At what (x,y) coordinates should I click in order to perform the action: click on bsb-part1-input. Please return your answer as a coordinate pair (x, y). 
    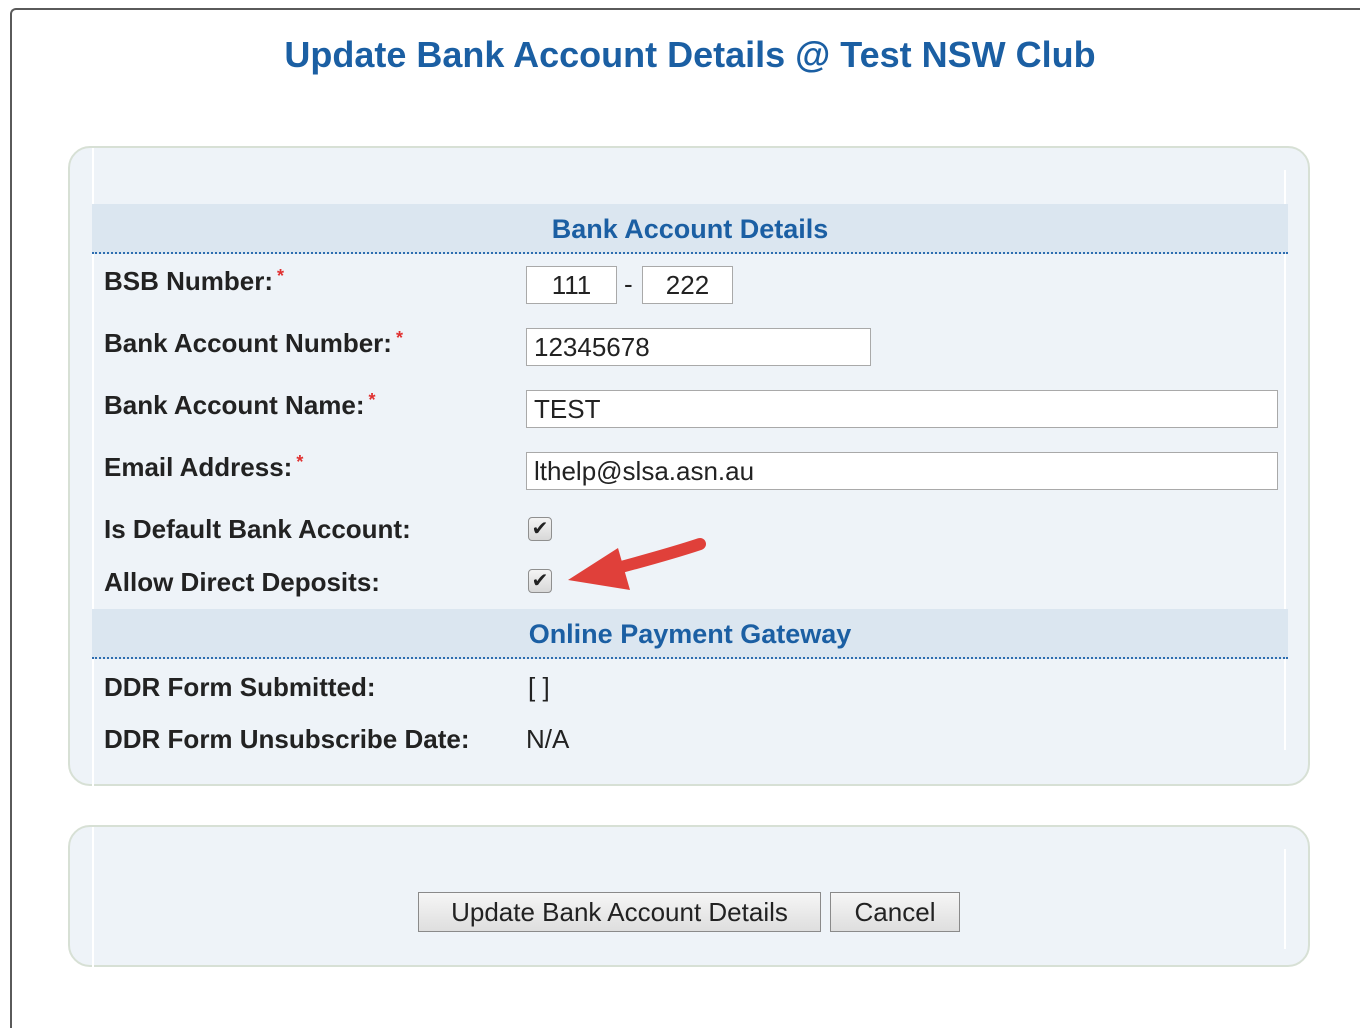
    Looking at the image, I should click on (571, 285).